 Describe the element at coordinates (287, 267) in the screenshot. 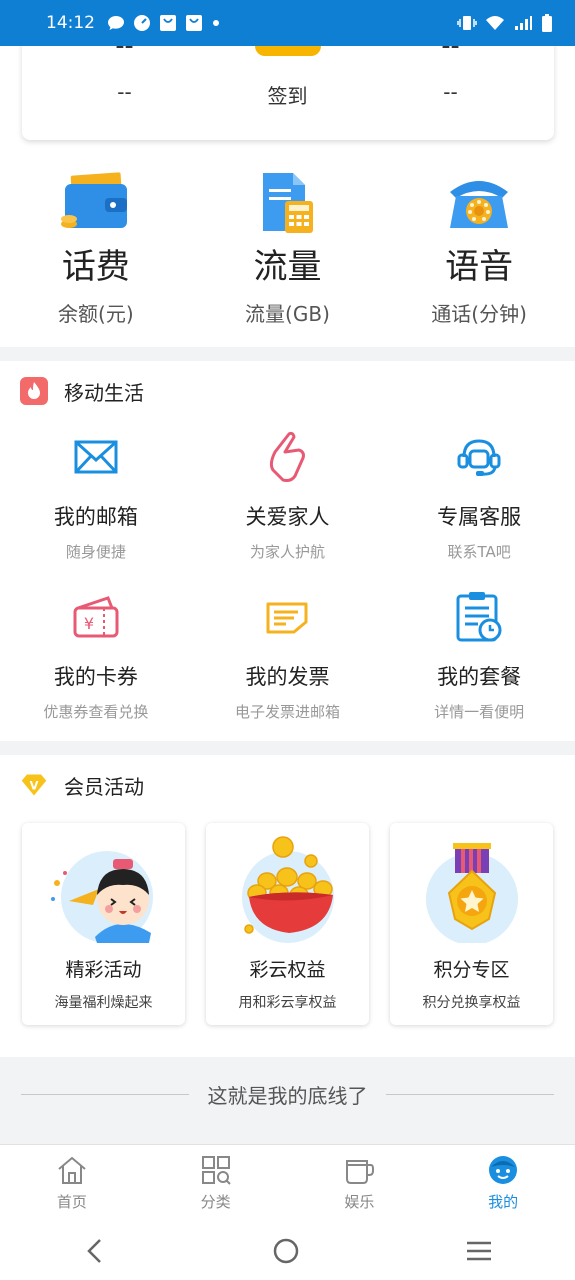

I see `balance-data-title: 流量` at that location.